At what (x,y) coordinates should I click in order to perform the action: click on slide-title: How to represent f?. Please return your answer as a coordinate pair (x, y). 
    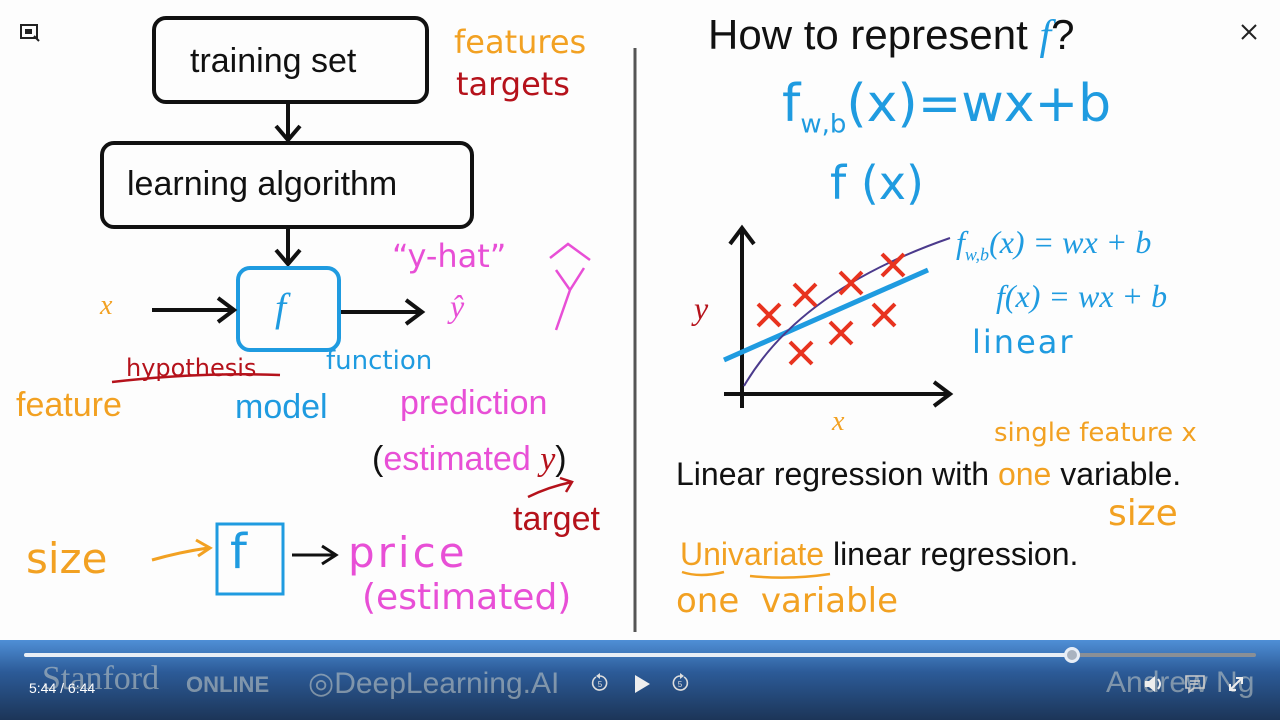
    Looking at the image, I should click on (891, 35).